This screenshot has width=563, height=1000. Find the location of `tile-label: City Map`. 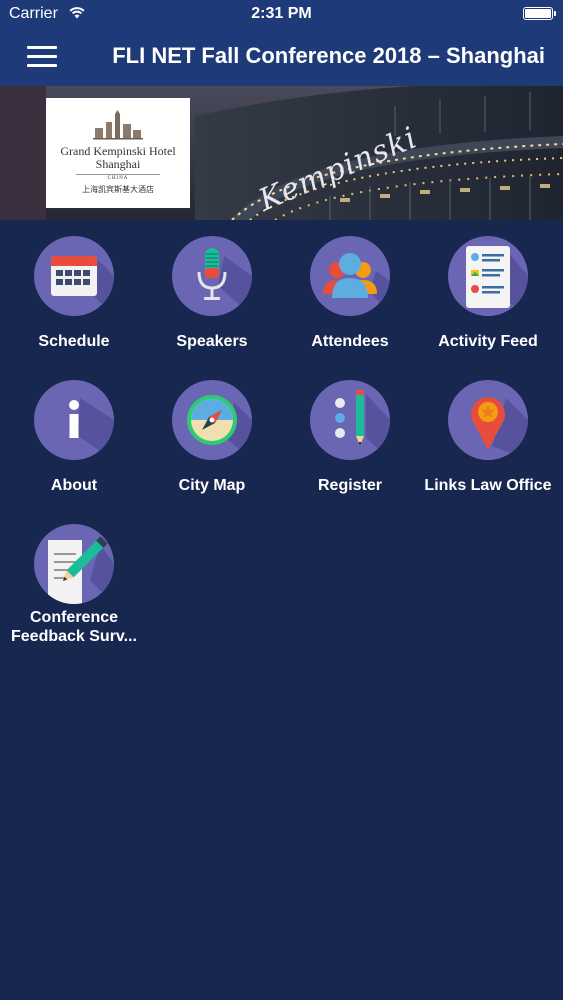

tile-label: City Map is located at coordinates (212, 485).